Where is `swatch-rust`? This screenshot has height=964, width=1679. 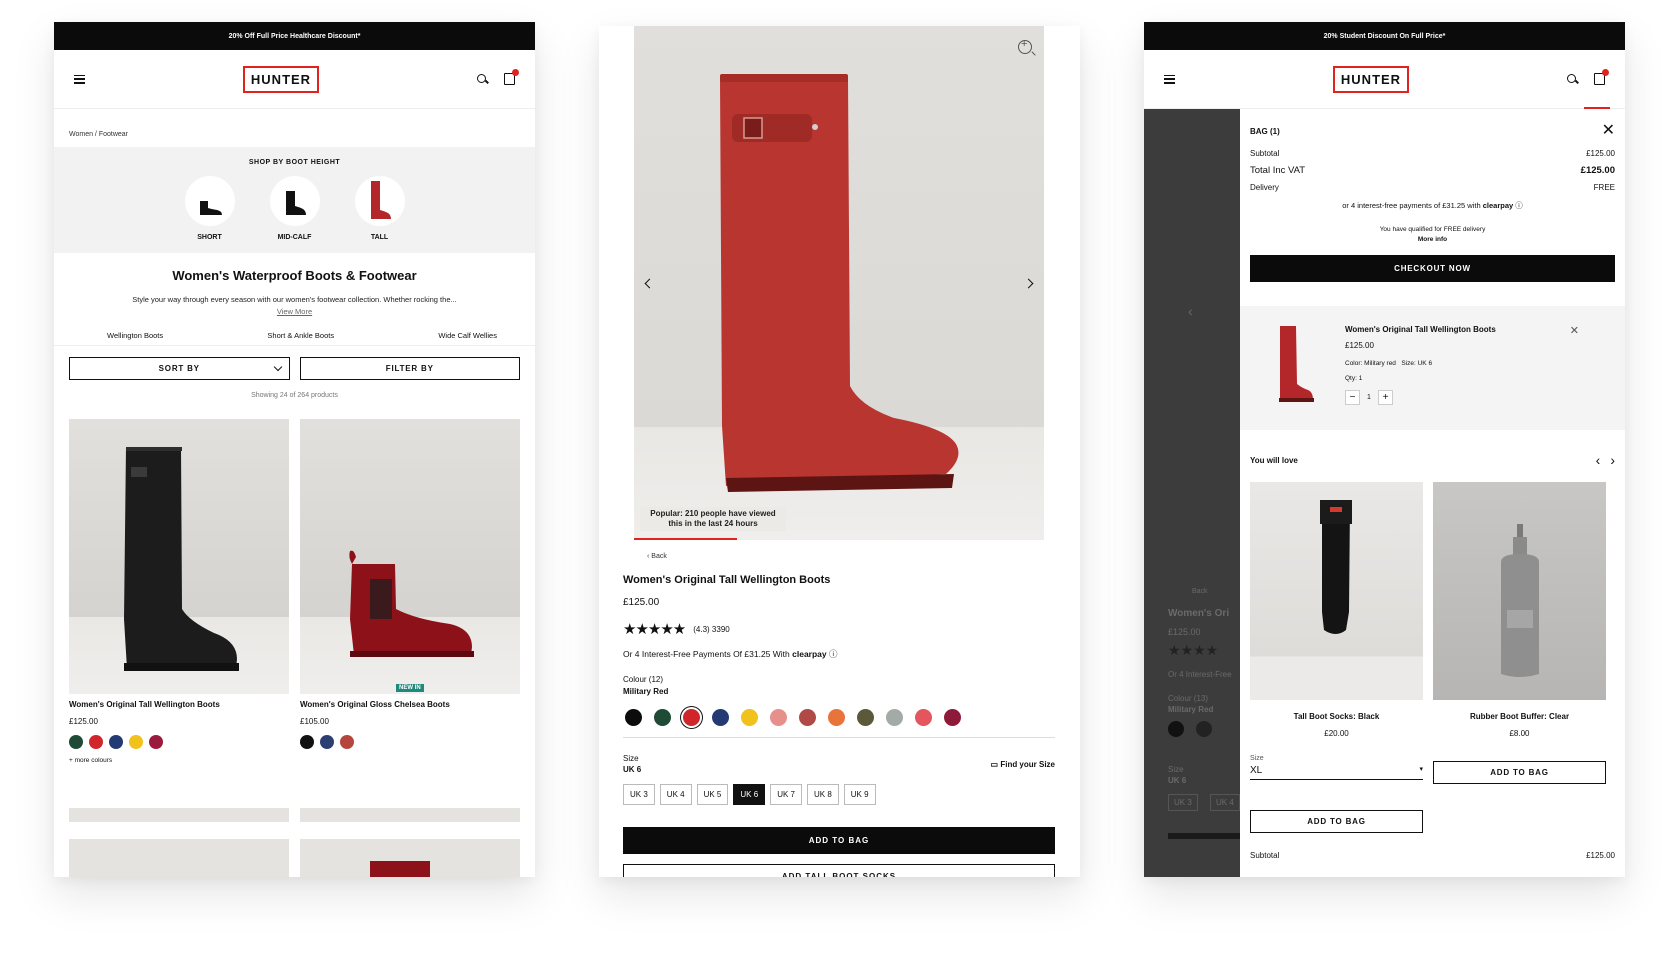 swatch-rust is located at coordinates (347, 742).